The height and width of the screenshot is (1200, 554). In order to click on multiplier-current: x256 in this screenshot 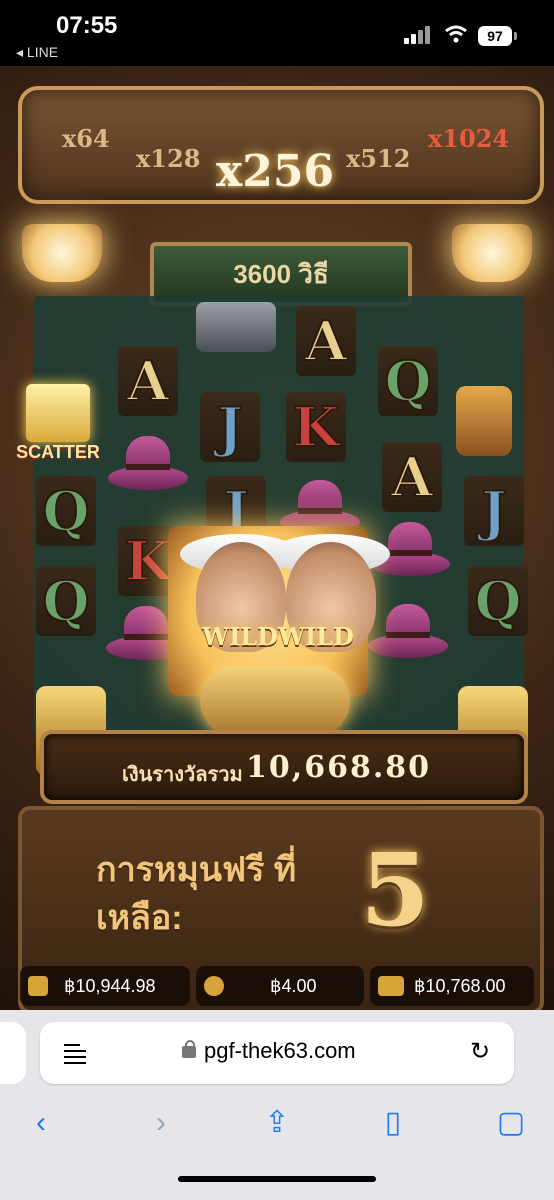, I will do `click(275, 171)`.